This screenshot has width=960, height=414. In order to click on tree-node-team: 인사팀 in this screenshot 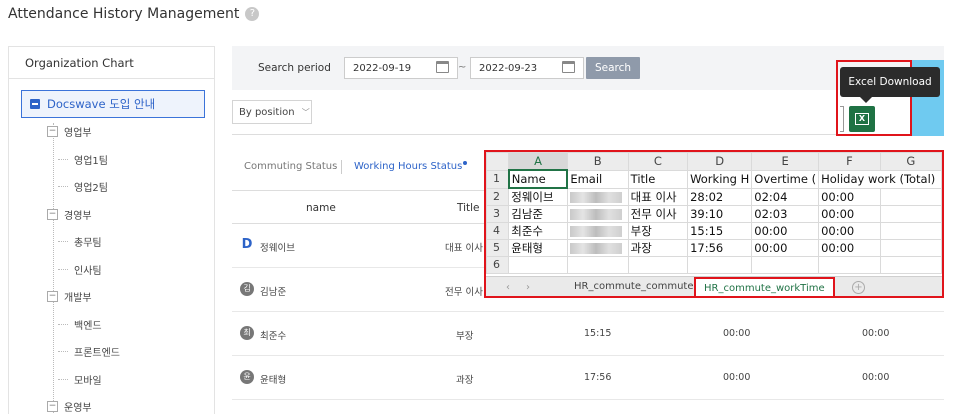, I will do `click(80, 269)`.